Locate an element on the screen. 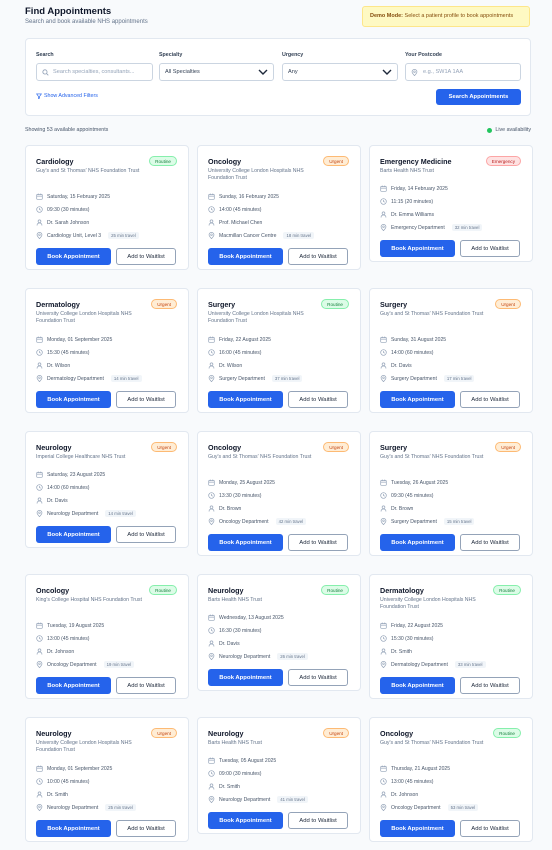 Image resolution: width=552 pixels, height=850 pixels. card-date-text: Tuesday, 05 August 2025 is located at coordinates (248, 760).